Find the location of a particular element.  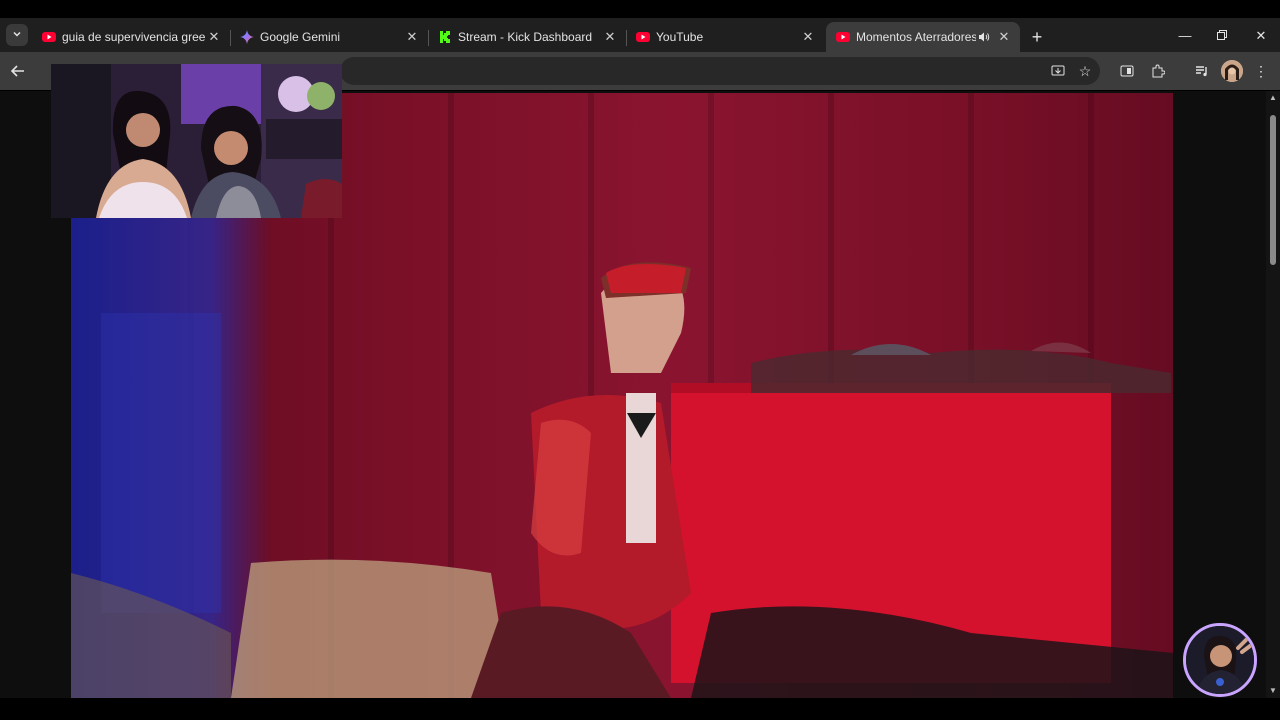

tab-title: Google Gemini is located at coordinates (300, 37).